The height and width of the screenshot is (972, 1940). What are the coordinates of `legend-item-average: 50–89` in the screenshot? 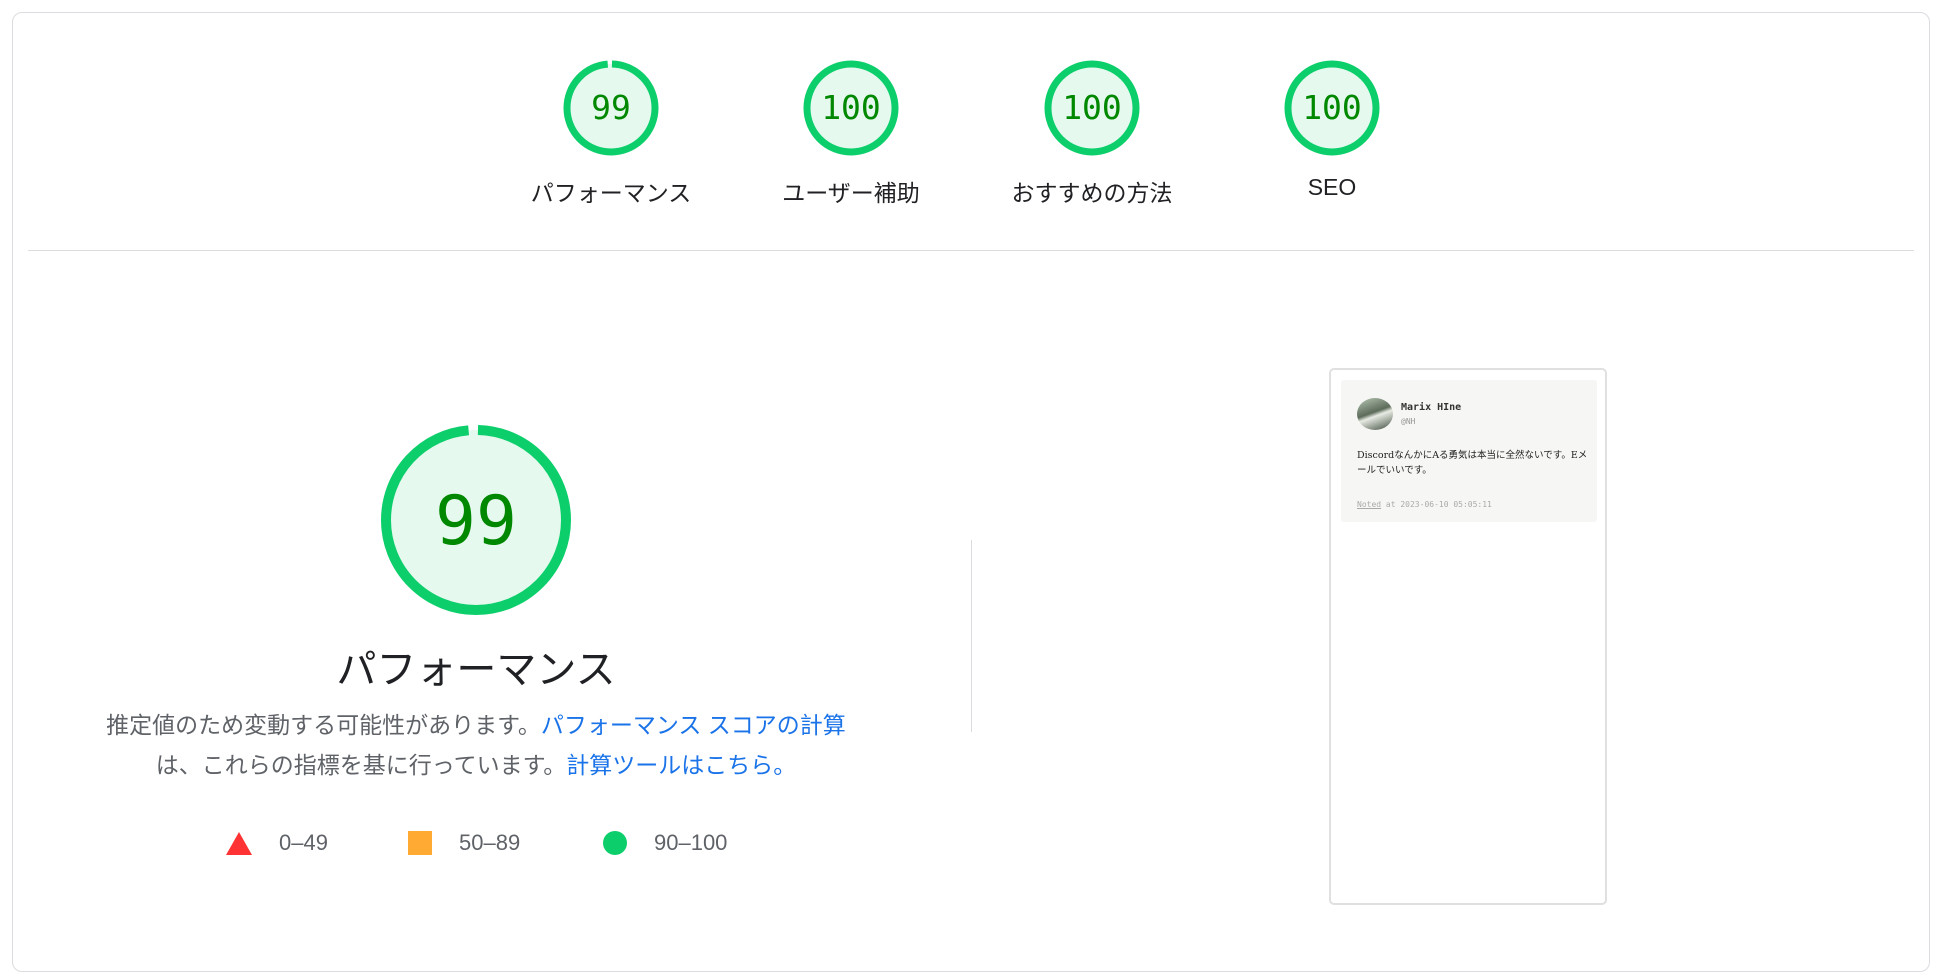 It's located at (464, 843).